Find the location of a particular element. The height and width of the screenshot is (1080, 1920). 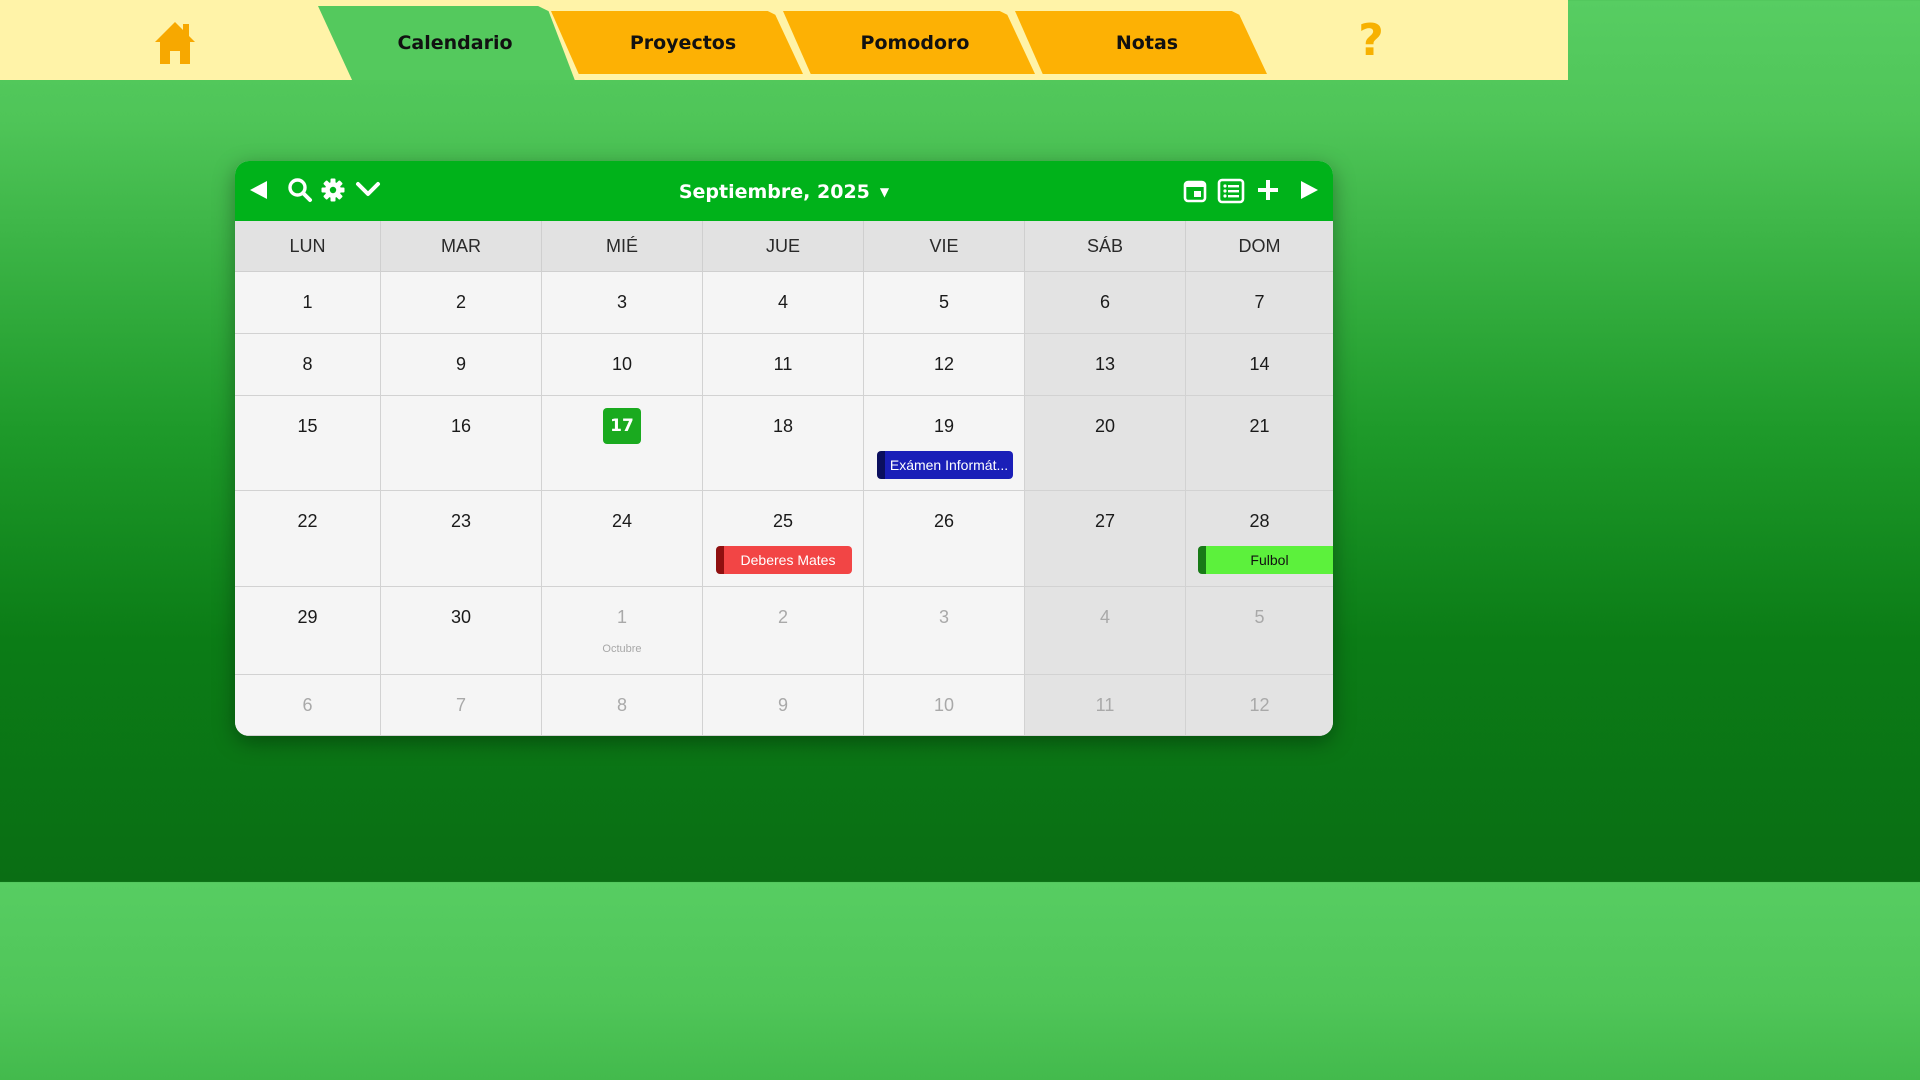

tab-pomodoro: Pomodoro is located at coordinates (909, 42).